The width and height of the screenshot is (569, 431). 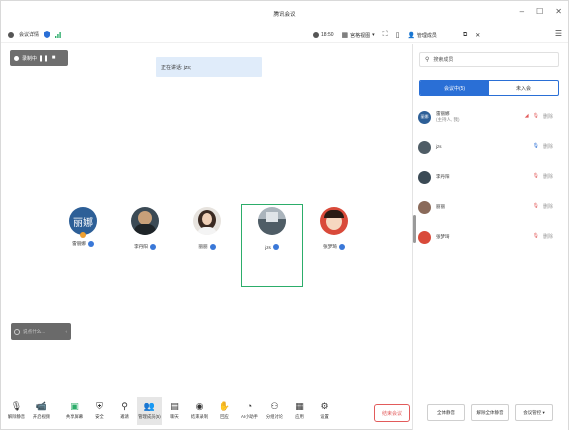 What do you see at coordinates (124, 416) in the screenshot?
I see `invite-label: 邀请` at bounding box center [124, 416].